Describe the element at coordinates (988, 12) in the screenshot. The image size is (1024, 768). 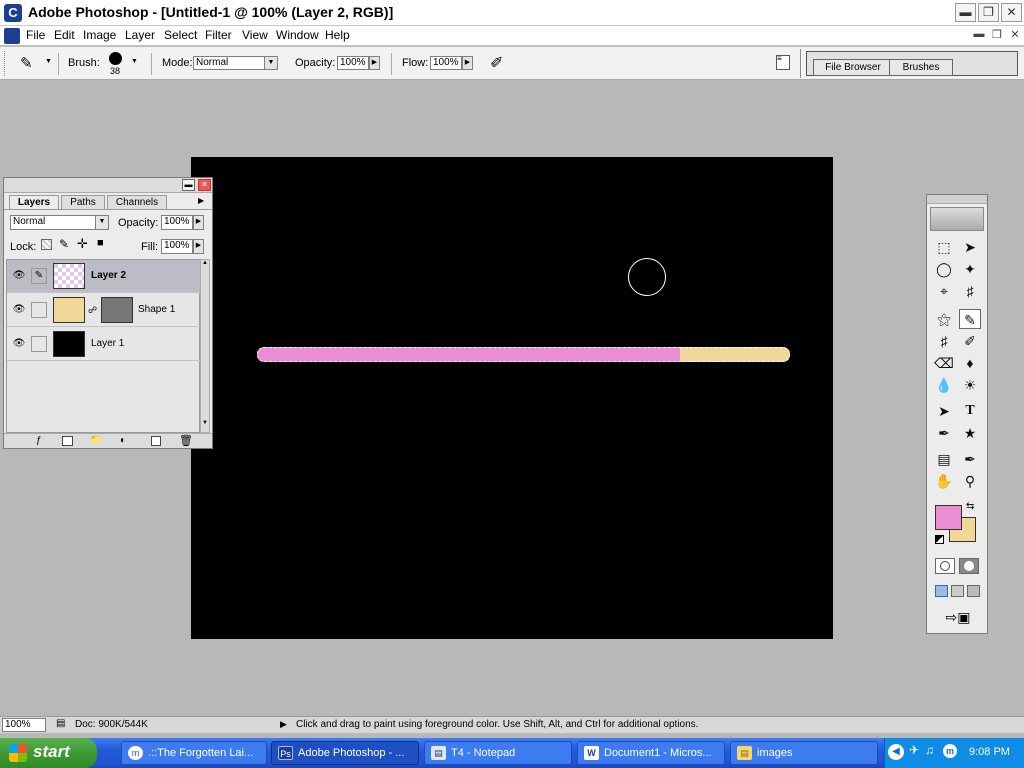
I see `restore-button: ❐` at that location.